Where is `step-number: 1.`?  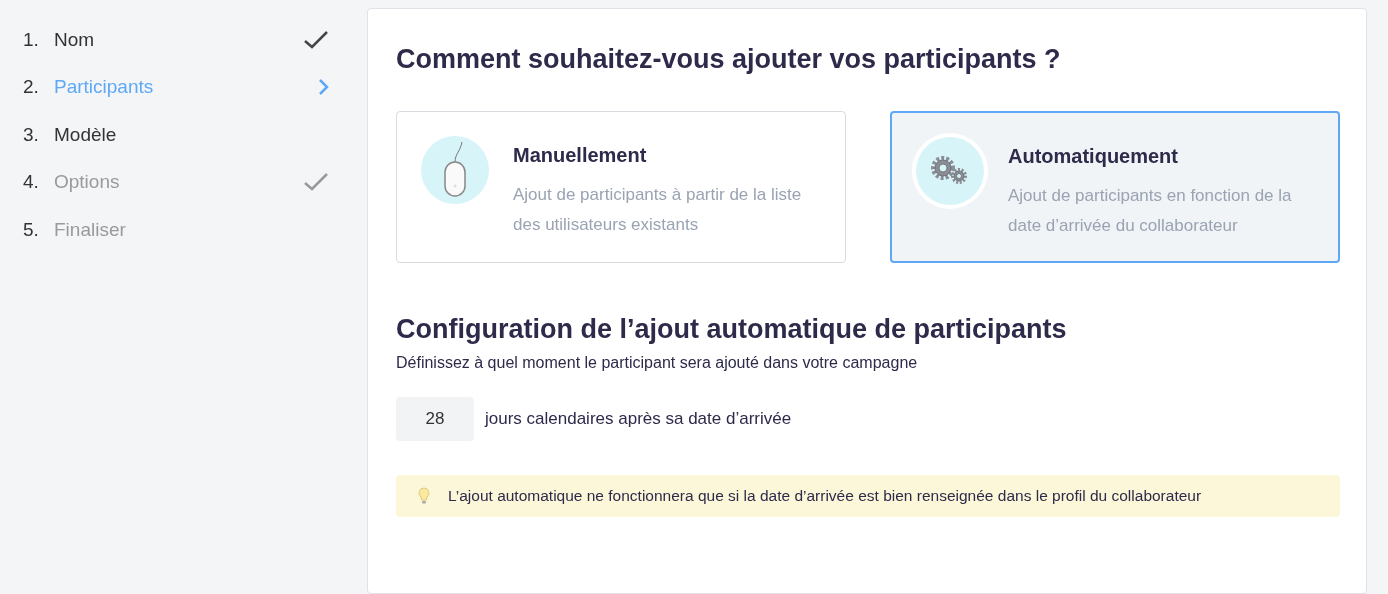
step-number: 1. is located at coordinates (31, 39).